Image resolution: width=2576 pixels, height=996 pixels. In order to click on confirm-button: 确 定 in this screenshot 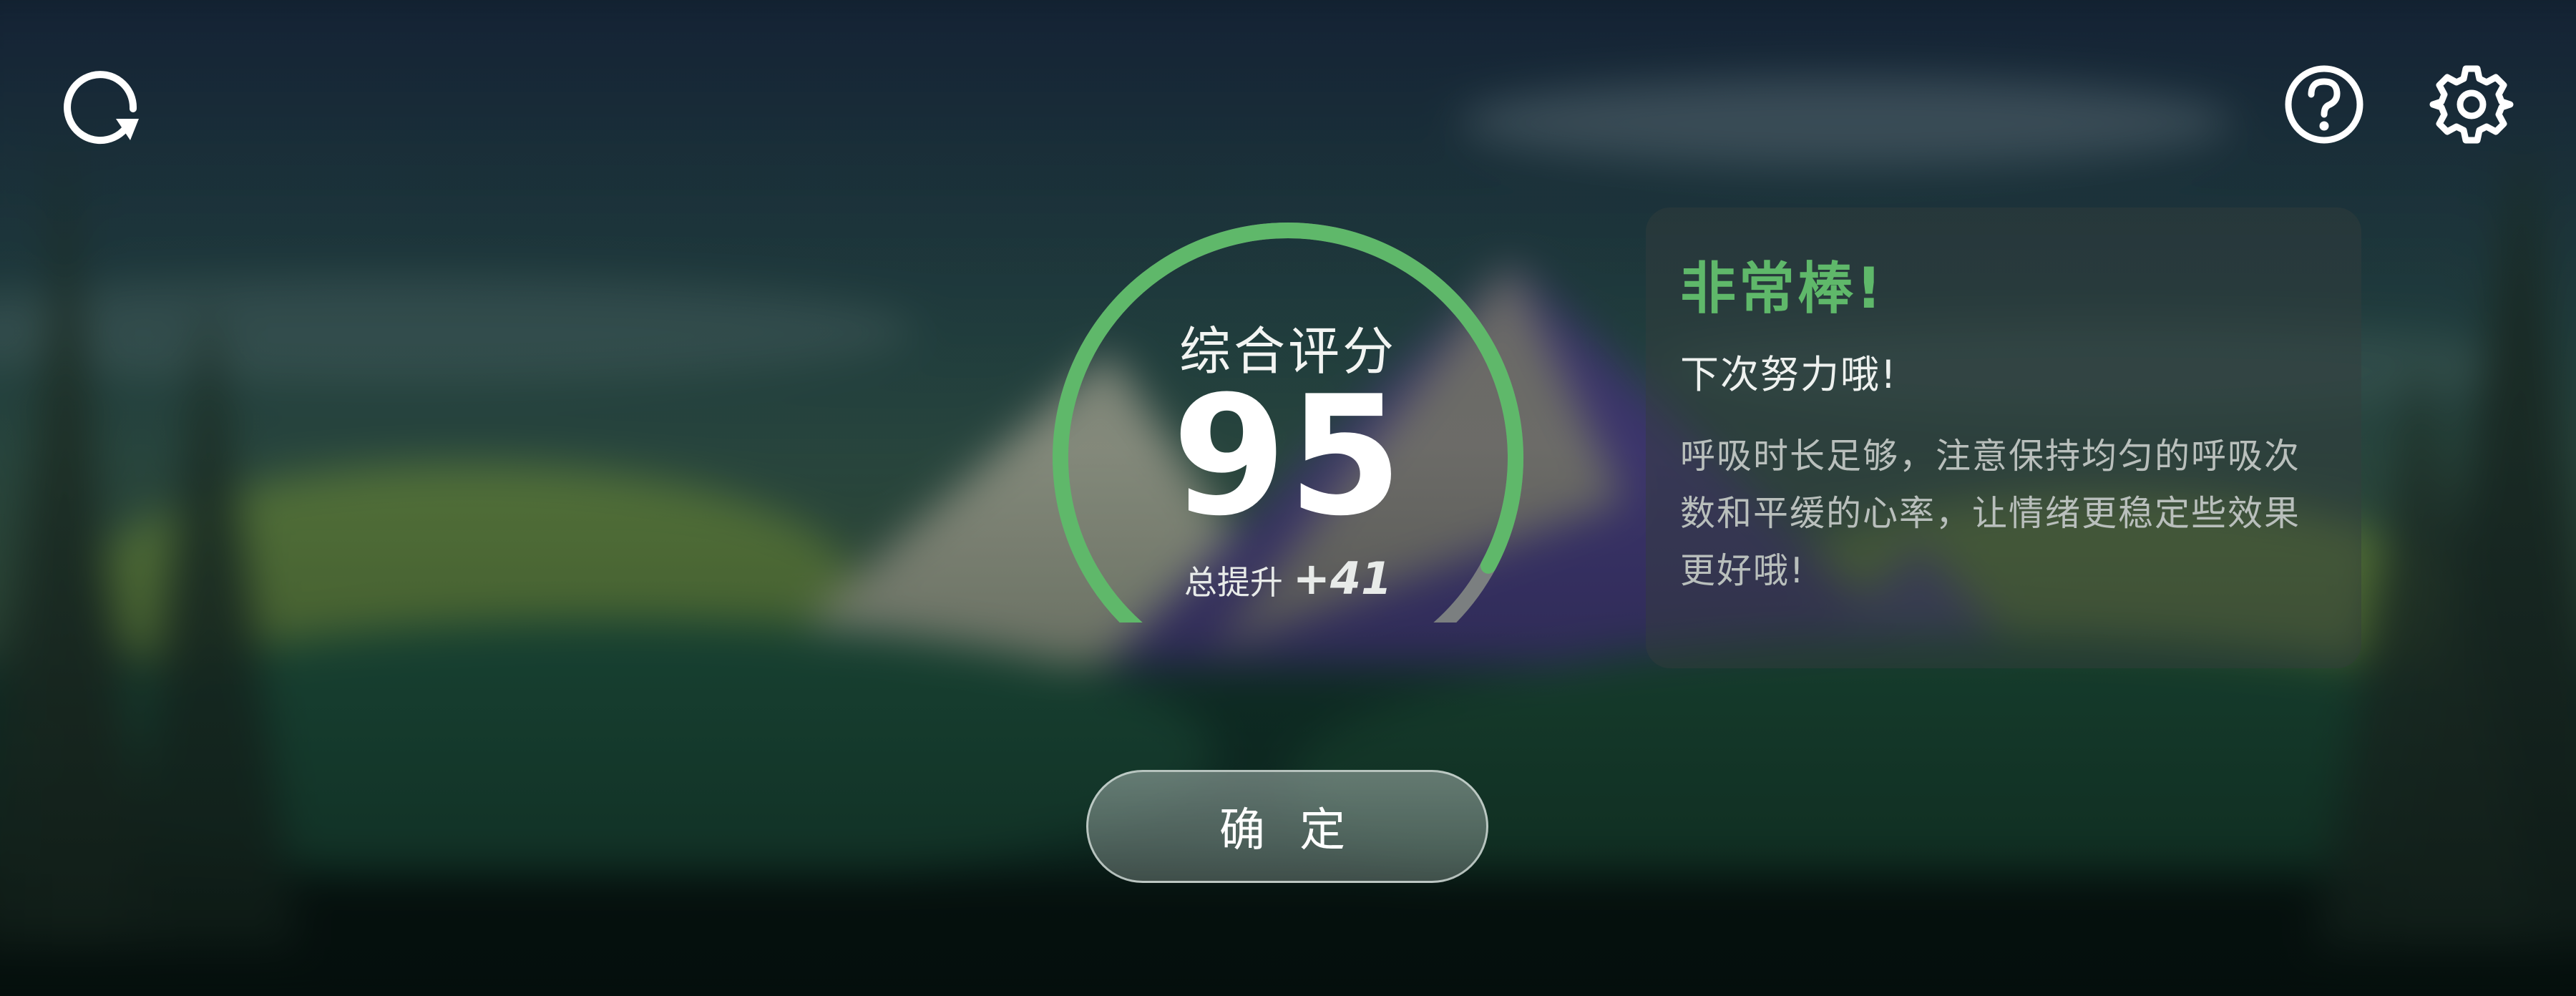, I will do `click(1287, 827)`.